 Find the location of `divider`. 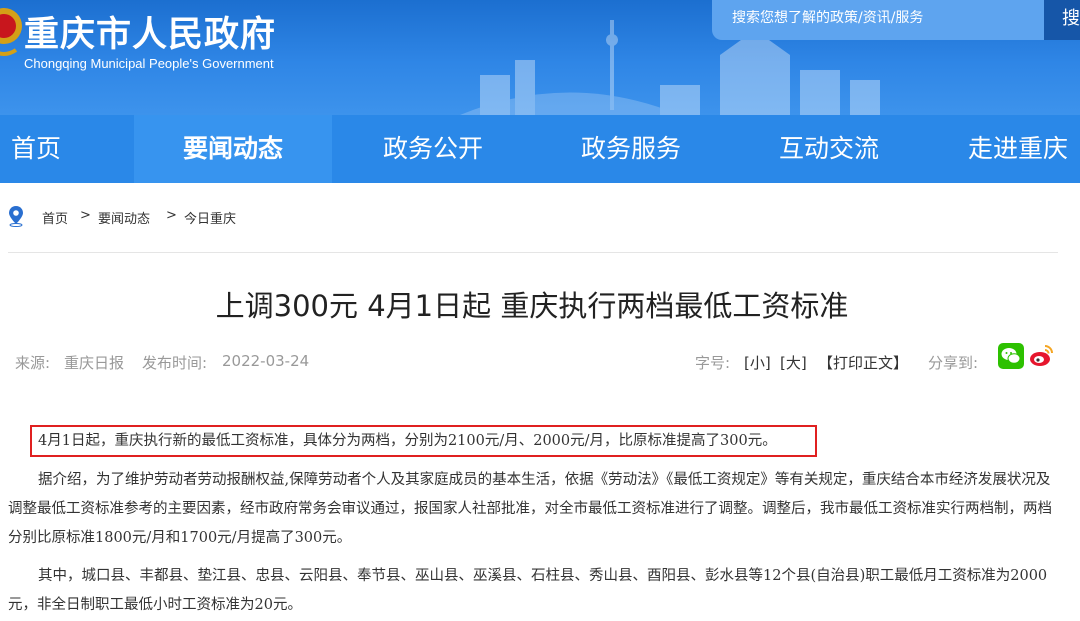

divider is located at coordinates (533, 252).